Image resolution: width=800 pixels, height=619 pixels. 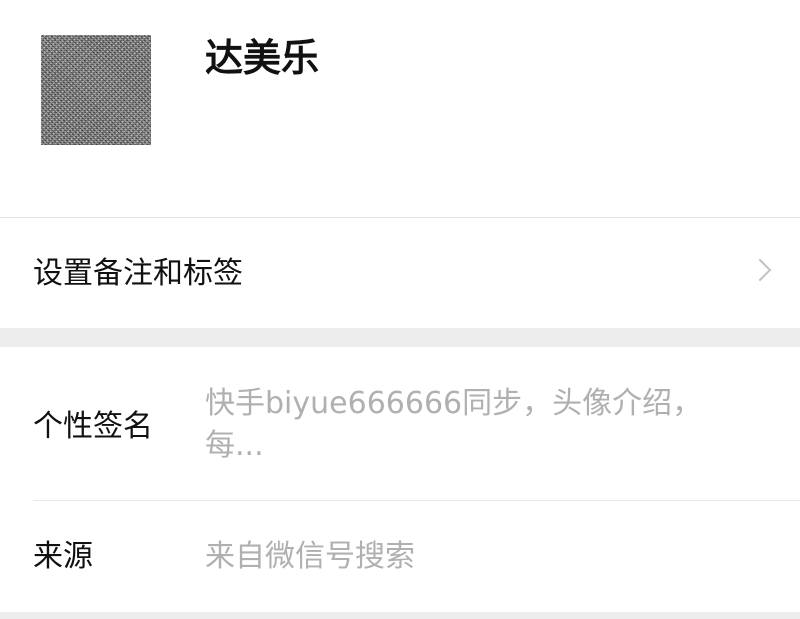 What do you see at coordinates (760, 270) in the screenshot?
I see `chevron-right-icon` at bounding box center [760, 270].